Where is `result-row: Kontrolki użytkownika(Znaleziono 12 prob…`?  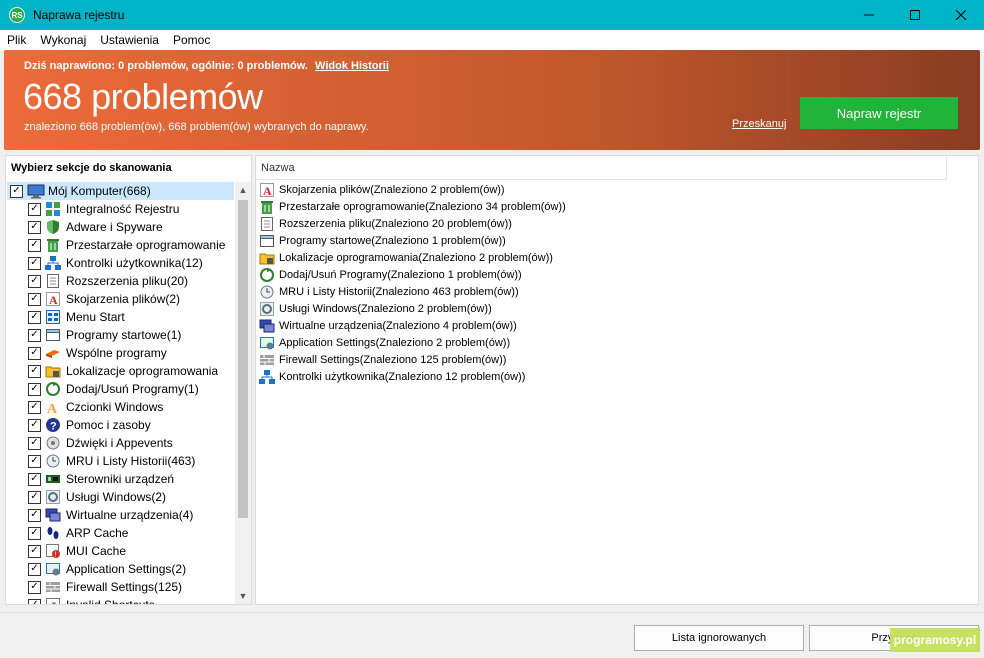
result-row: Kontrolki użytkownika(Znaleziono 12 prob… is located at coordinates (609, 376).